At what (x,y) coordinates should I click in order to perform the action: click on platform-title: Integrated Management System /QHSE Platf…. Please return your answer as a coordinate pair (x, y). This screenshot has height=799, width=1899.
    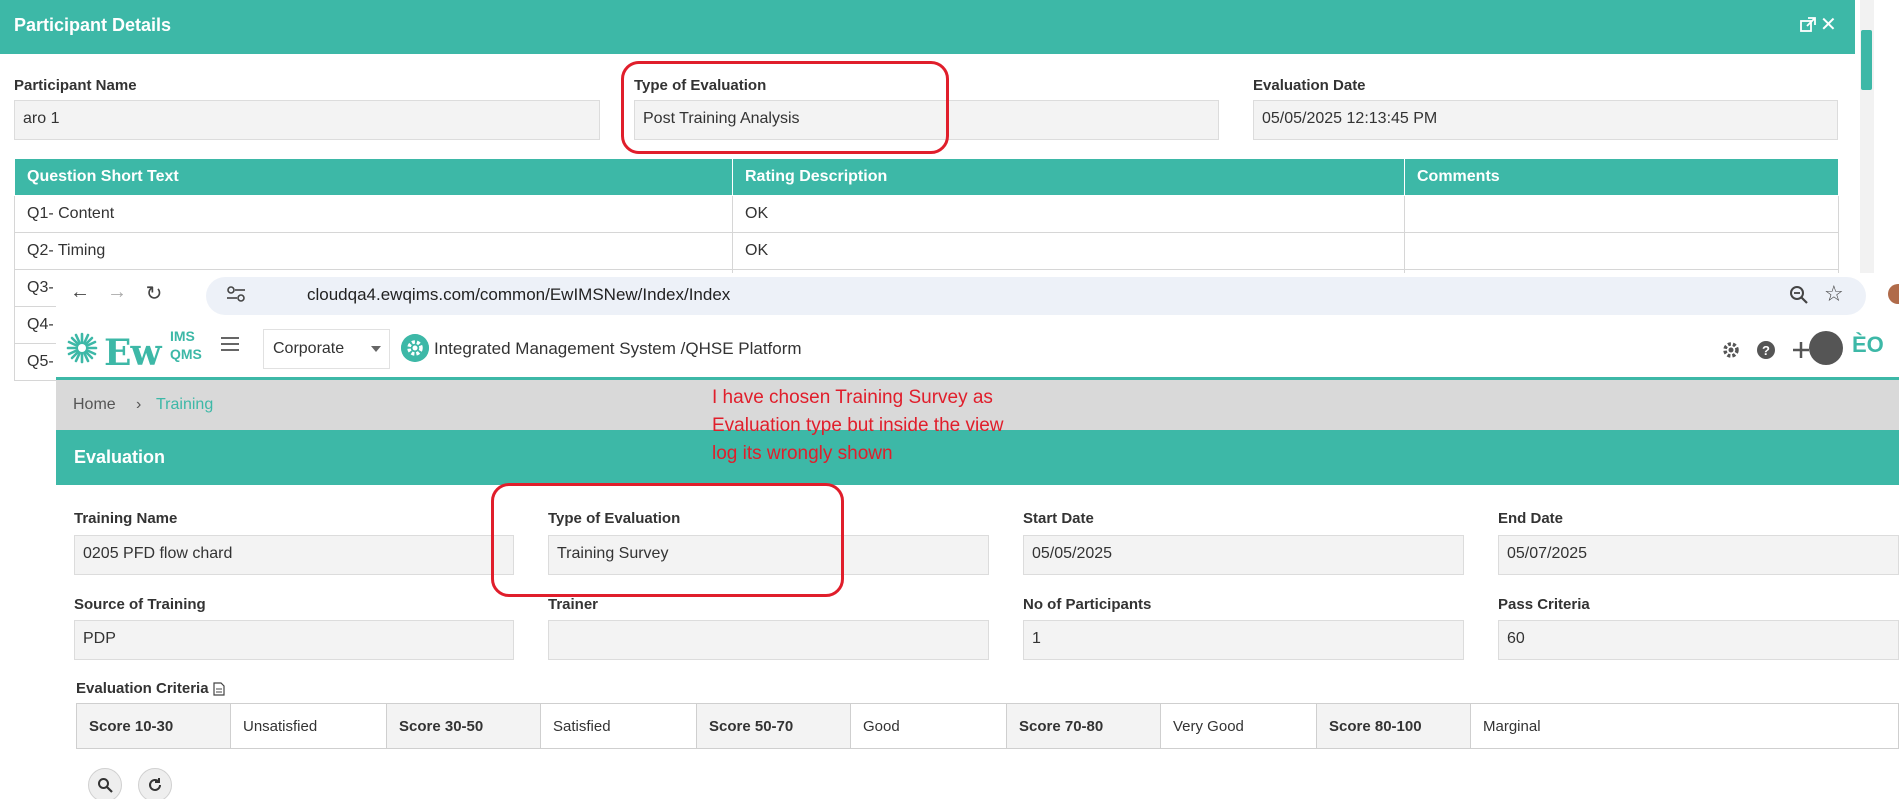
    Looking at the image, I should click on (618, 348).